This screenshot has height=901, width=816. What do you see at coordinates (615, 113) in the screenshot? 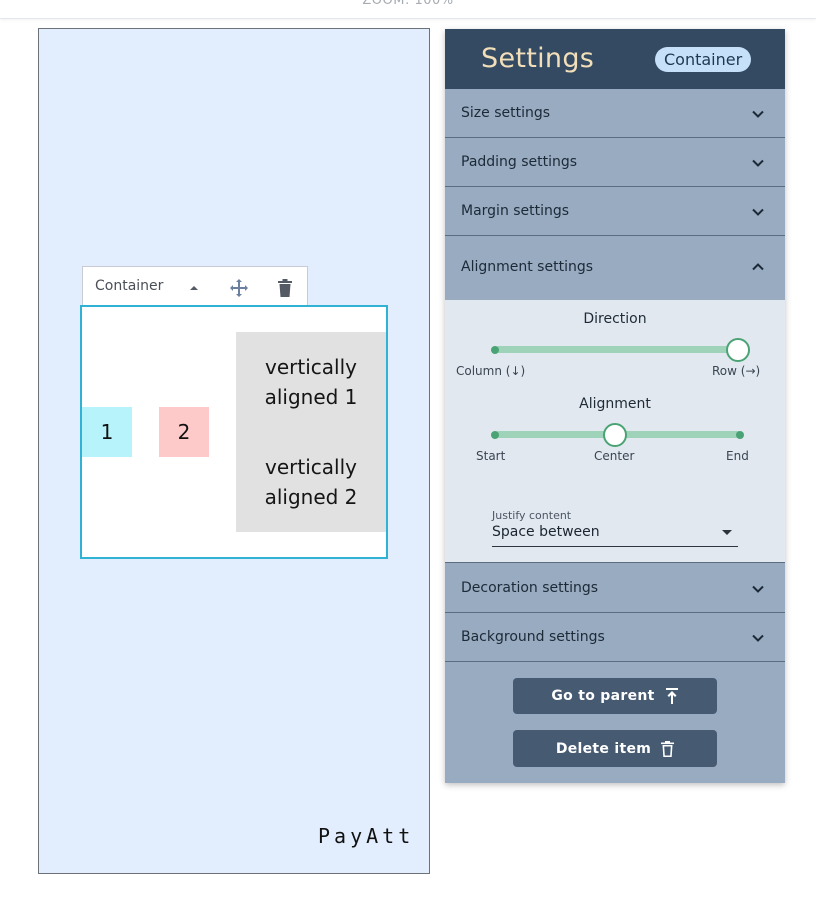
I see `section-size: Size settings` at bounding box center [615, 113].